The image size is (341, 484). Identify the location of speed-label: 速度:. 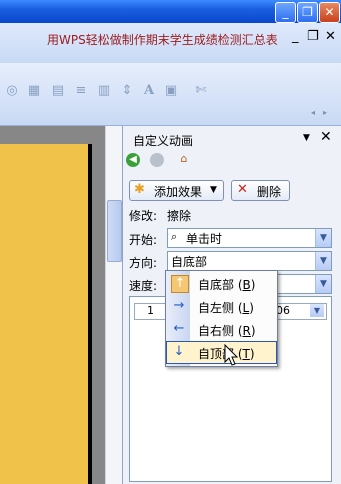
(143, 286).